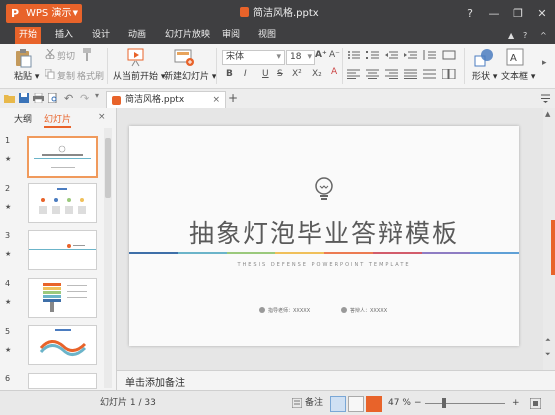 This screenshot has width=555, height=415. I want to click on text-direction-icon, so click(449, 56).